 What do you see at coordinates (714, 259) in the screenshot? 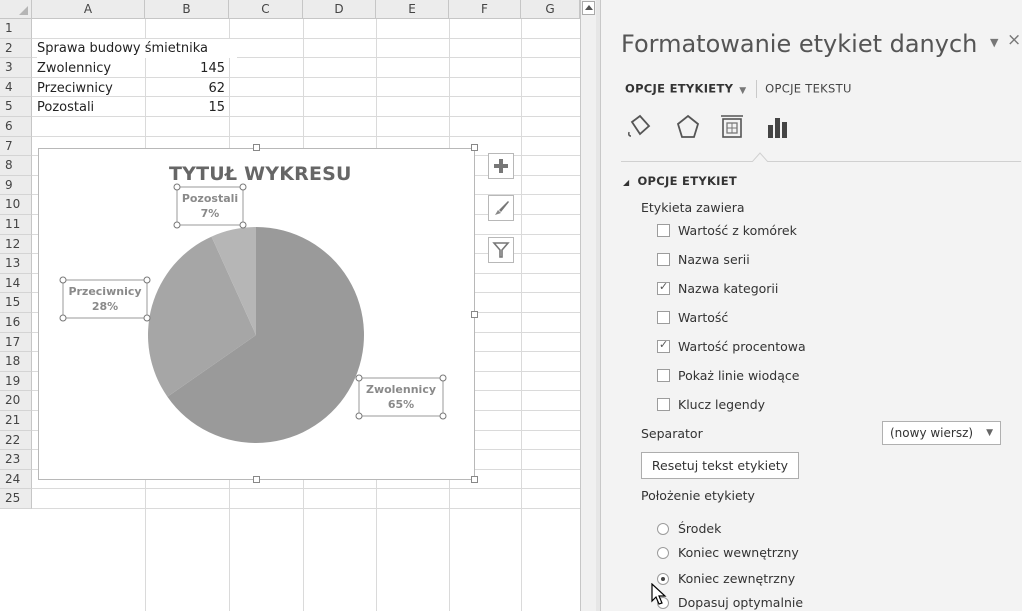
I see `checkbox-label: Nazwa serii` at bounding box center [714, 259].